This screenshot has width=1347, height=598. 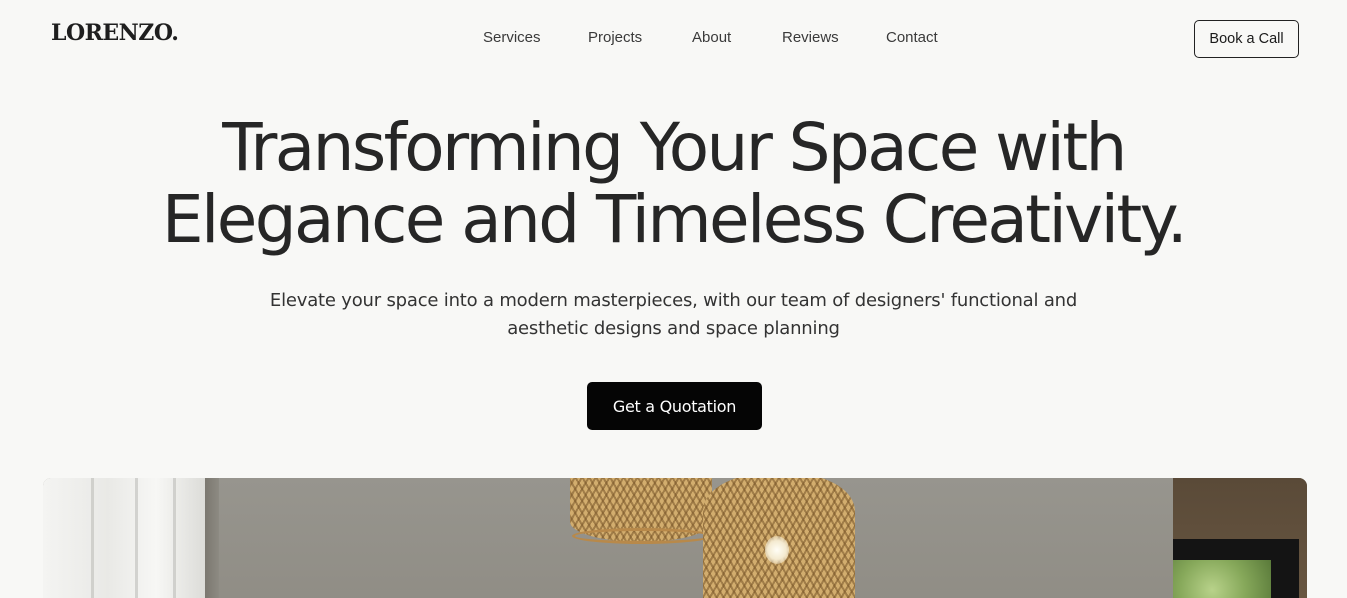 I want to click on pendant-lamp-rim, so click(x=642, y=536).